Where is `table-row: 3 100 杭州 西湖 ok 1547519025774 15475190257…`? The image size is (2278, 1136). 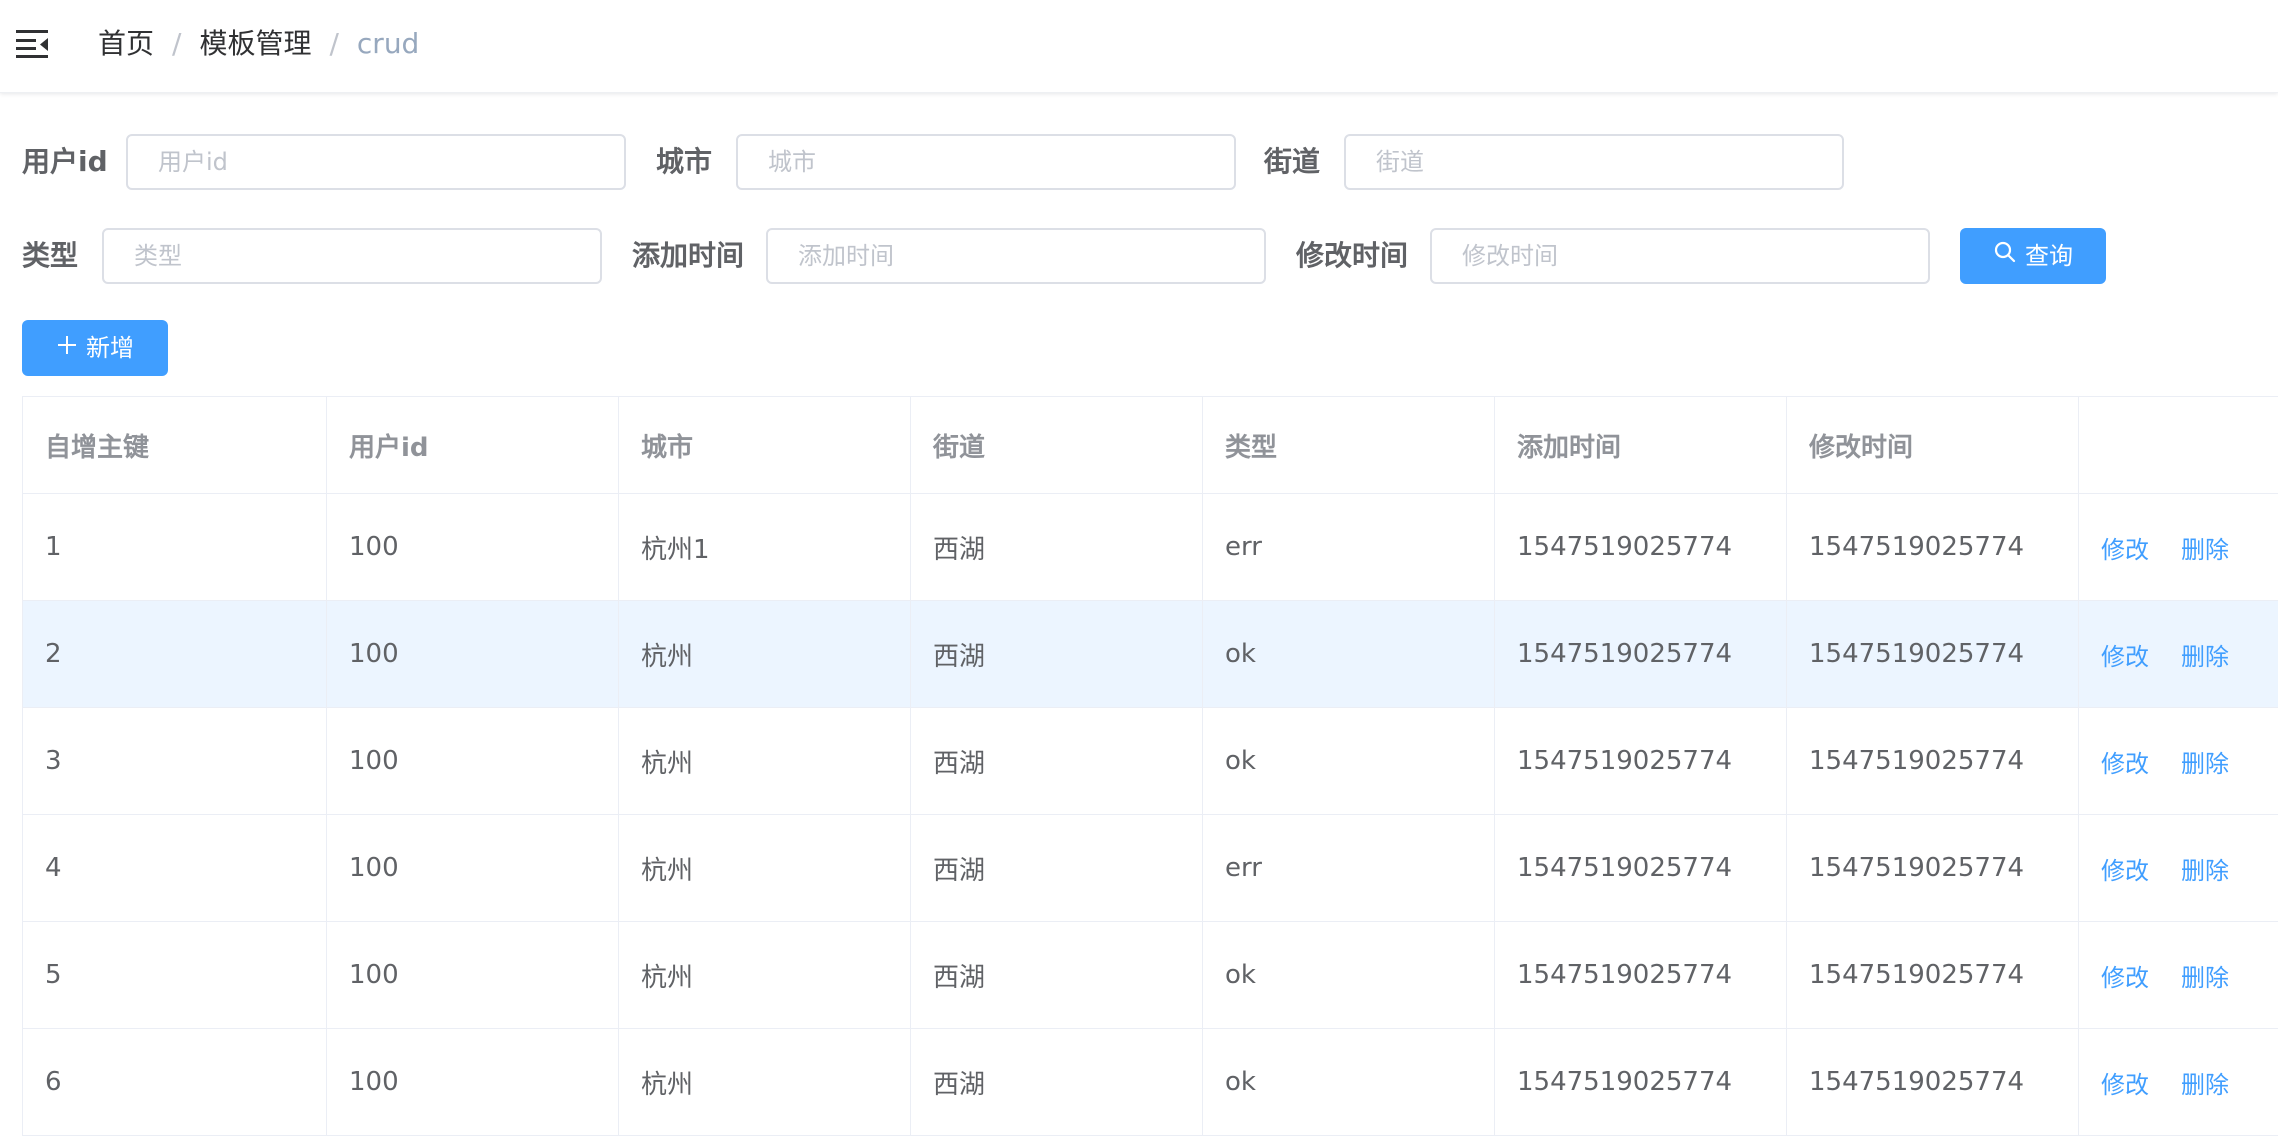 table-row: 3 100 杭州 西湖 ok 1547519025774 15475190257… is located at coordinates (1150, 761).